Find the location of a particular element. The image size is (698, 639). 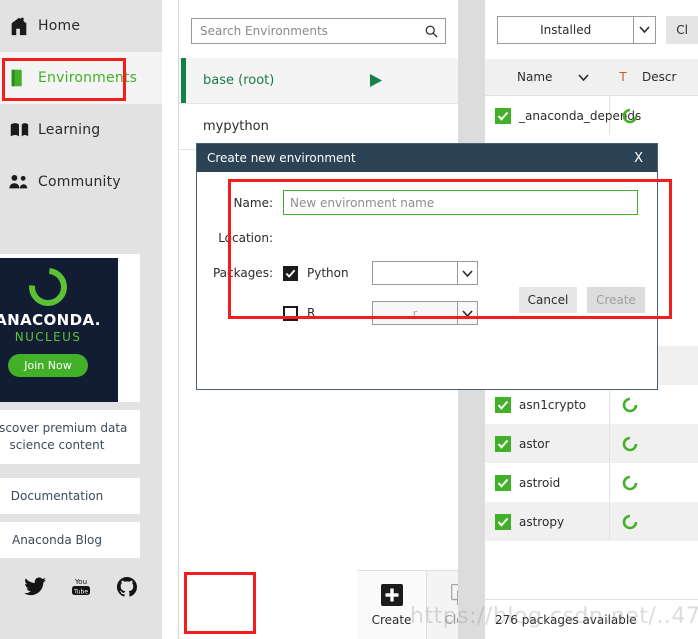

packages-python-row: Packages: Python is located at coordinates (427, 273).